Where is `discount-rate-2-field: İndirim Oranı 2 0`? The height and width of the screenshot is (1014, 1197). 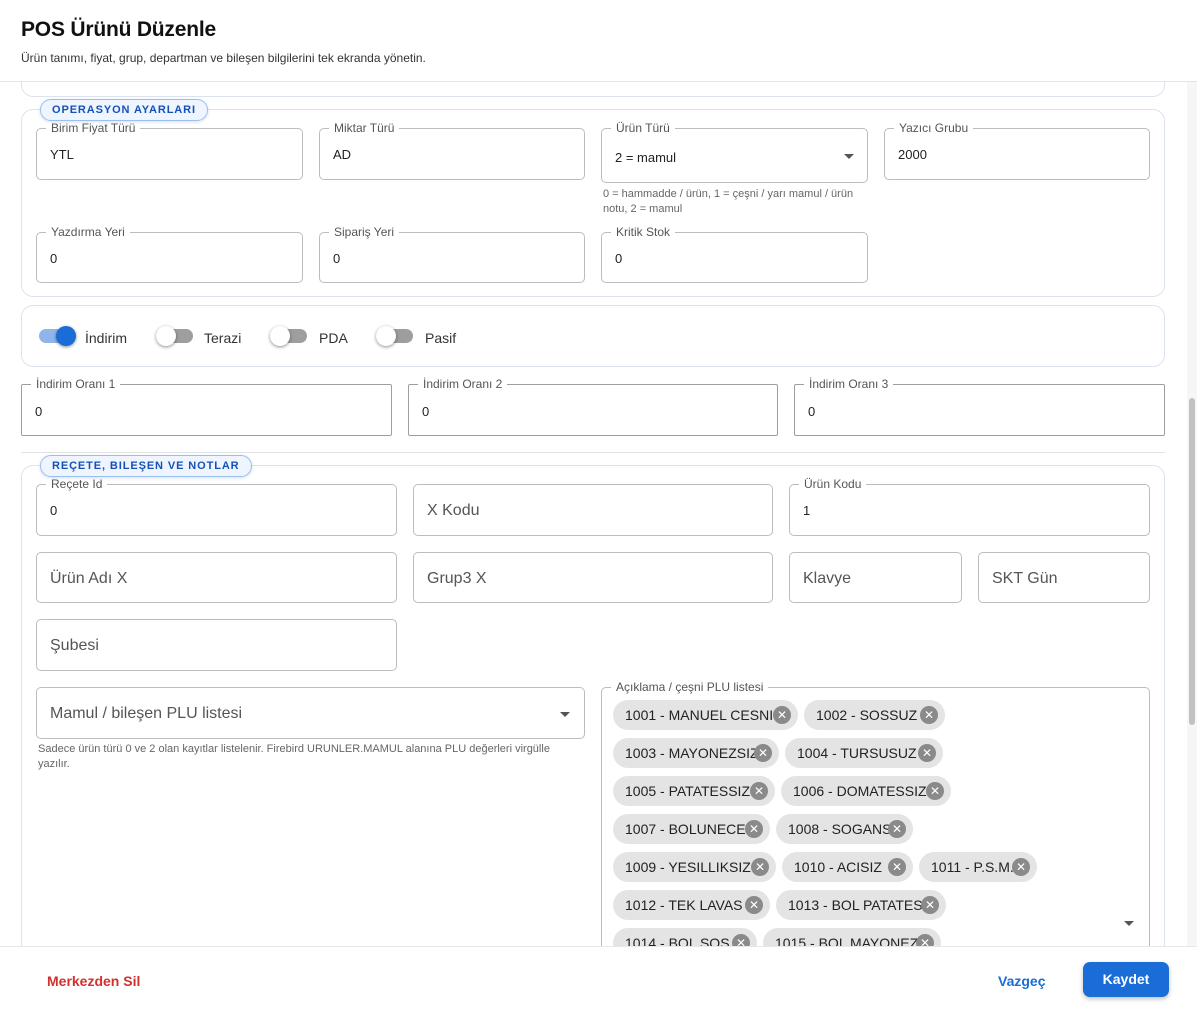
discount-rate-2-field: İndirim Oranı 2 0 is located at coordinates (593, 406).